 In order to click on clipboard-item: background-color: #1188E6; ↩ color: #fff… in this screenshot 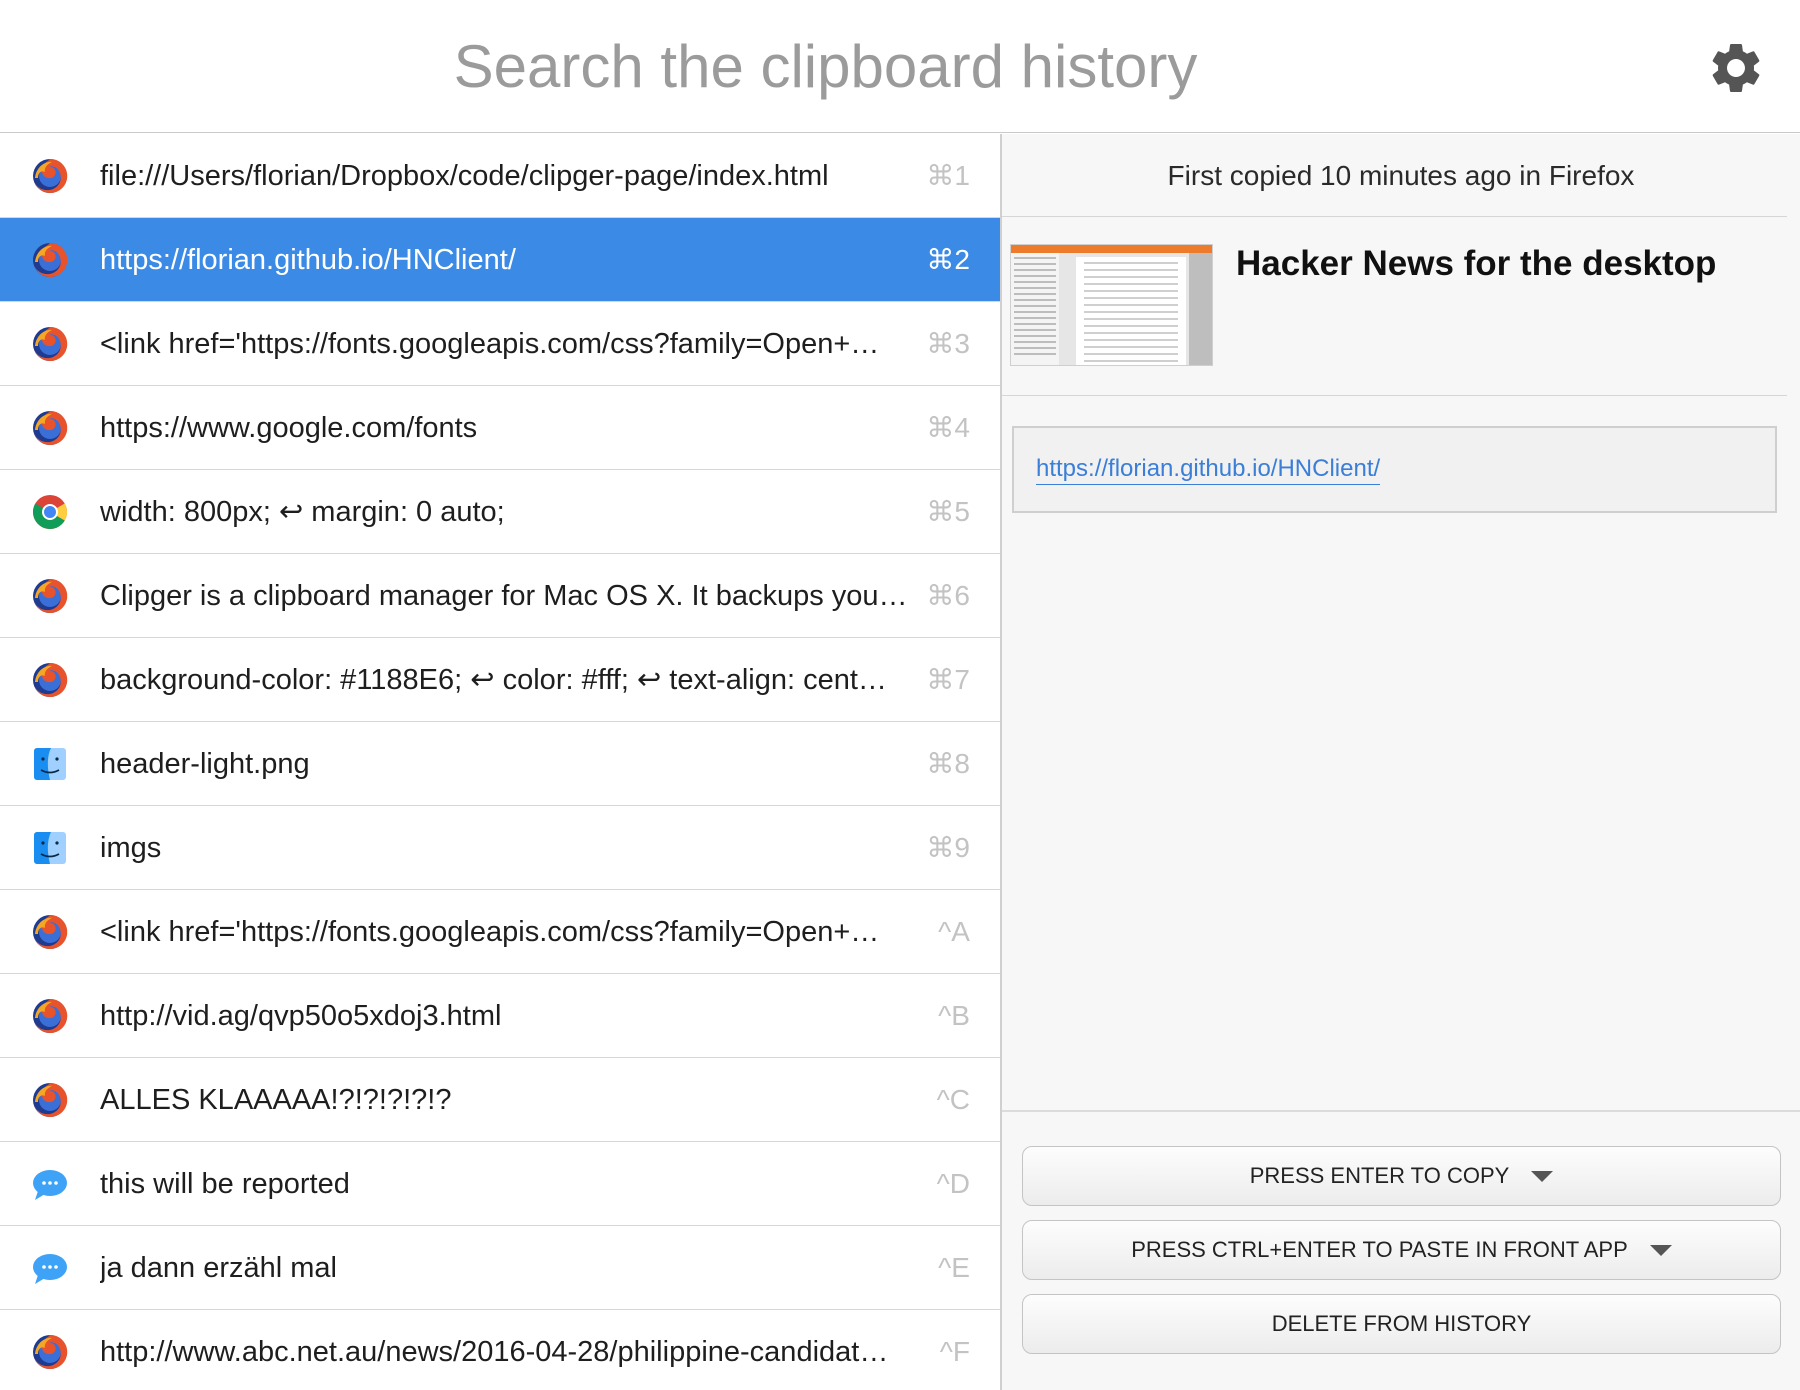, I will do `click(500, 680)`.